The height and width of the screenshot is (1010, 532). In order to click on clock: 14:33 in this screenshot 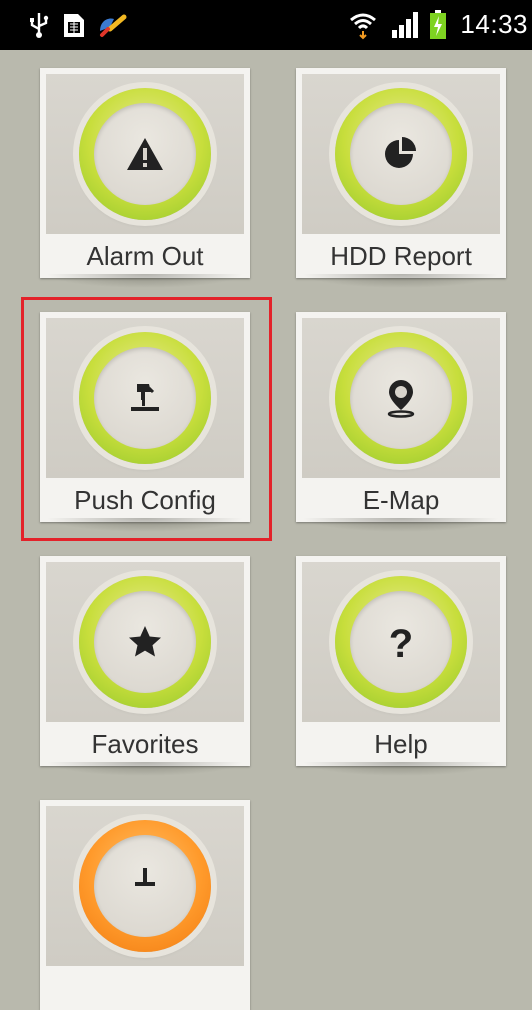, I will do `click(494, 24)`.